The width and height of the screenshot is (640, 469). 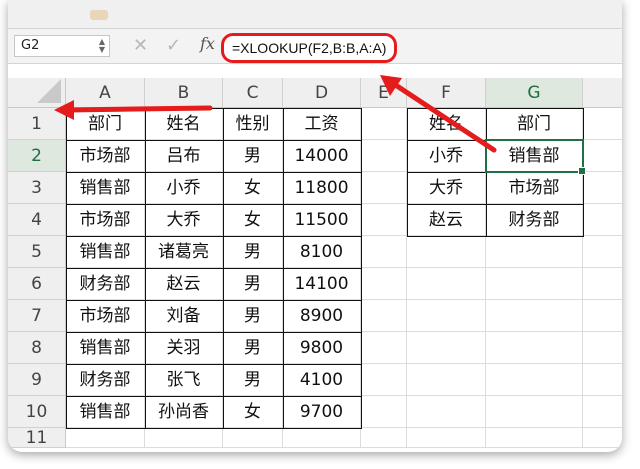 I want to click on cell-e8, so click(x=384, y=348).